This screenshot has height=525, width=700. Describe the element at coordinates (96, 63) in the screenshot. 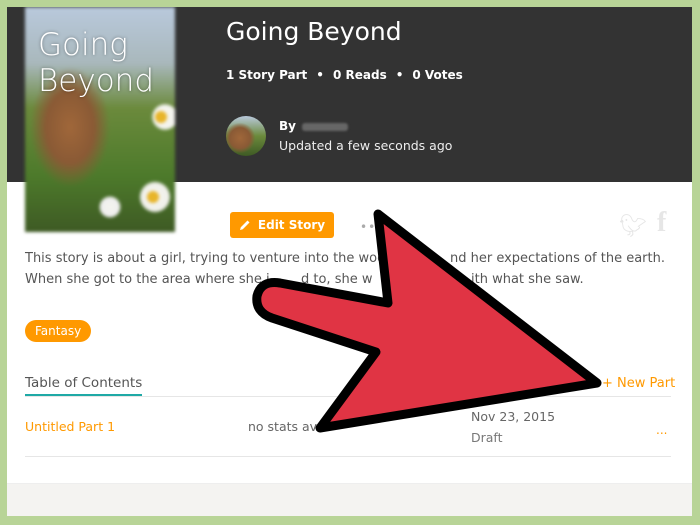

I see `cover-title: Going Beyond` at that location.